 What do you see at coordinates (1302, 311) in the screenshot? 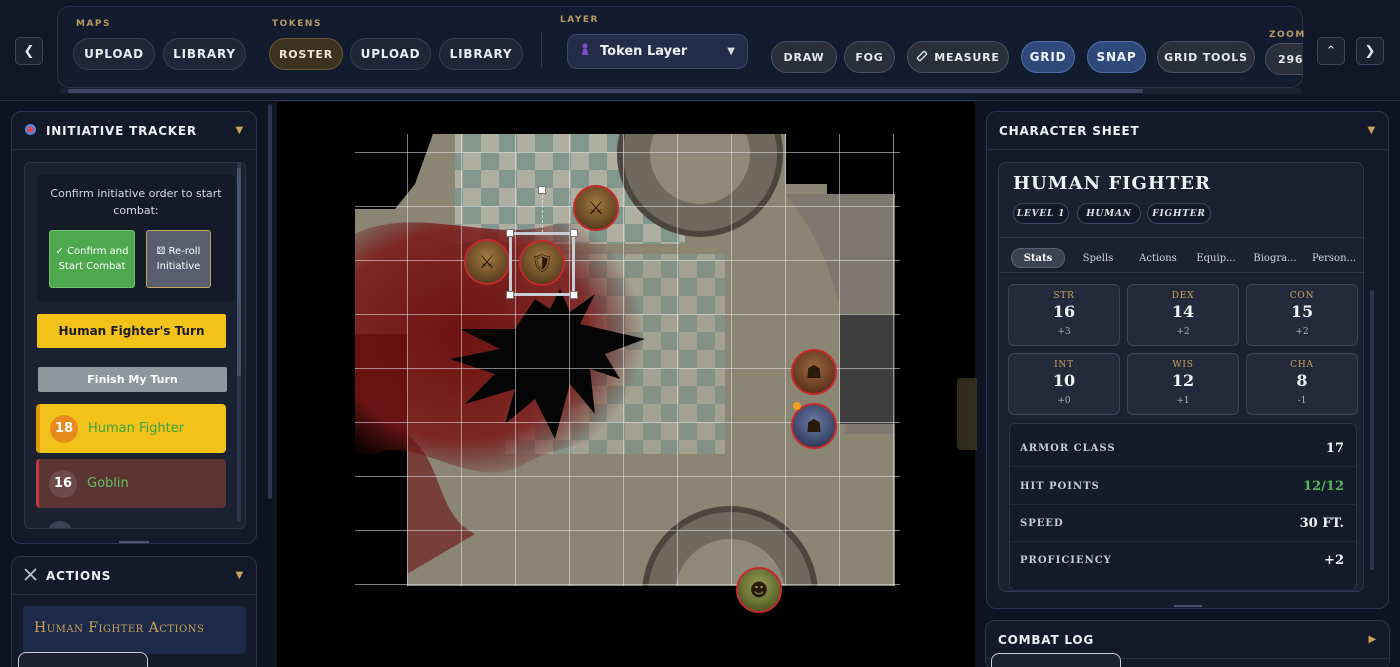
I see `stat-score: 15` at bounding box center [1302, 311].